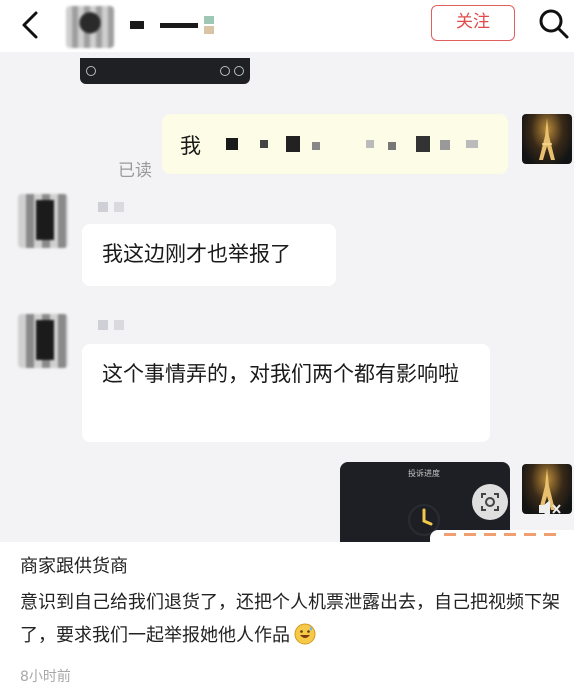 This screenshot has width=574, height=691. What do you see at coordinates (91, 71) in the screenshot?
I see `play-icon` at bounding box center [91, 71].